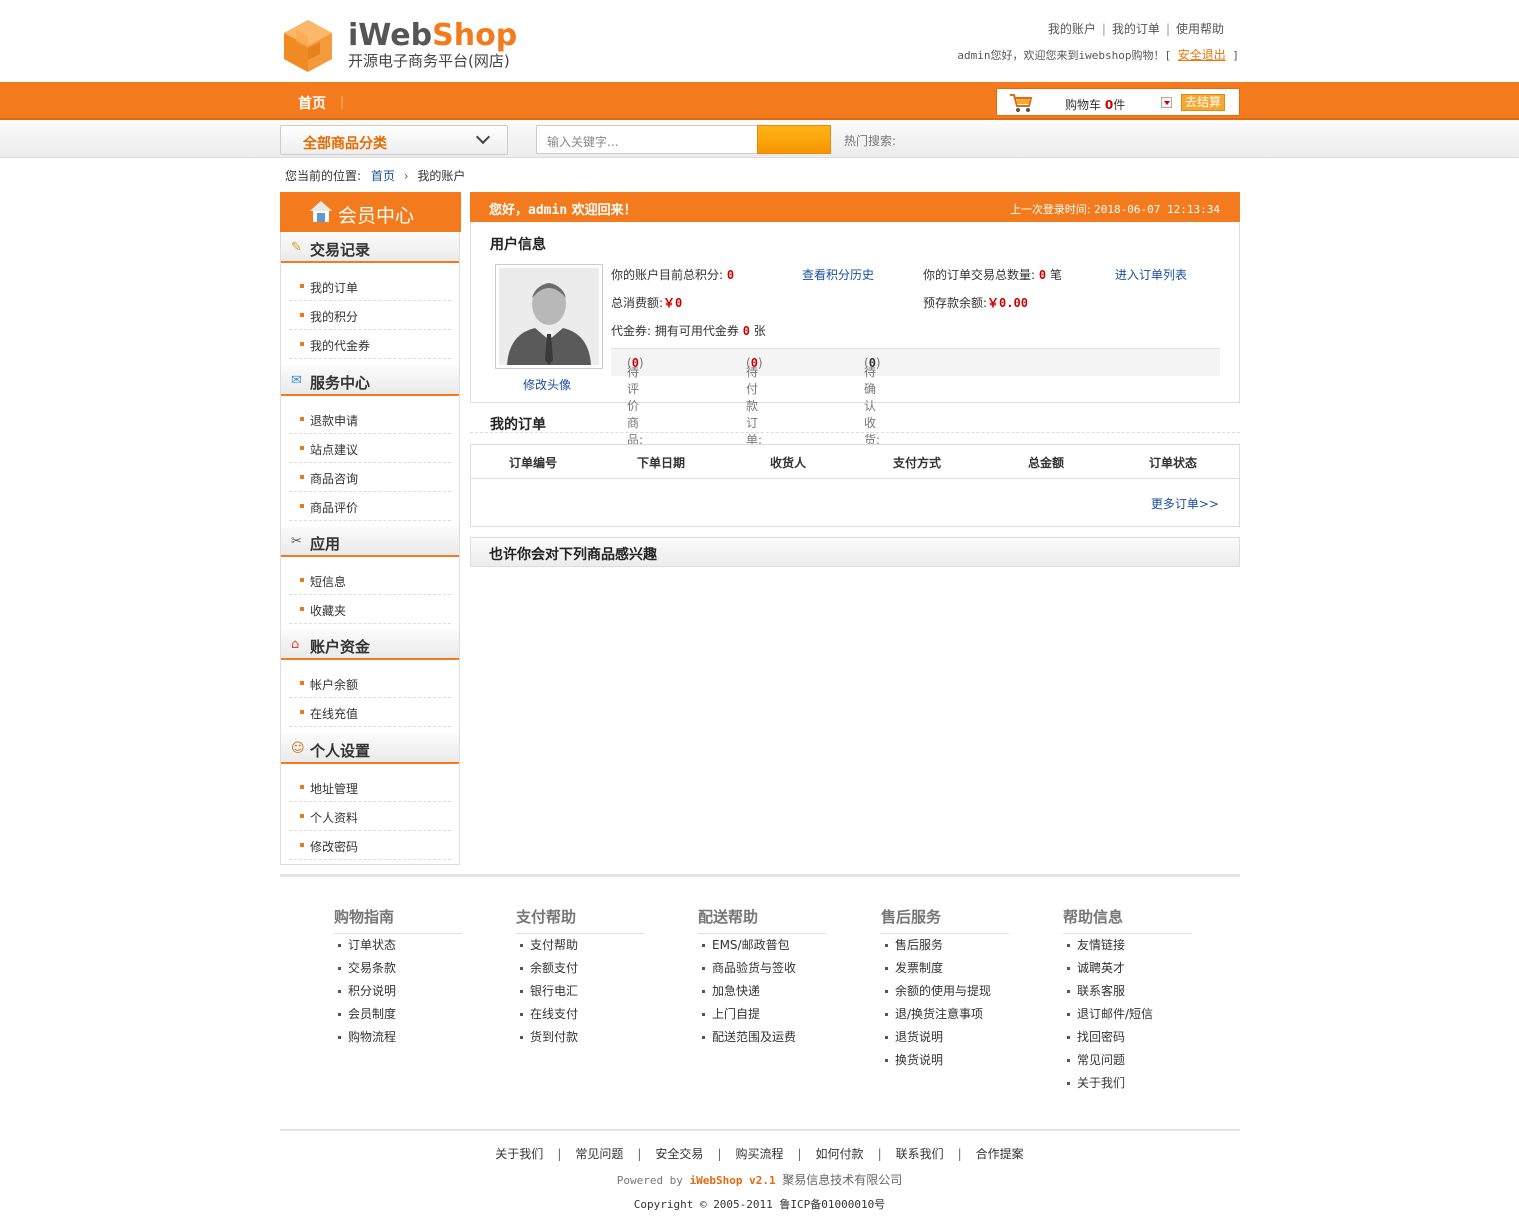  Describe the element at coordinates (945, 945) in the screenshot. I see `footer-link: 售后服务` at that location.